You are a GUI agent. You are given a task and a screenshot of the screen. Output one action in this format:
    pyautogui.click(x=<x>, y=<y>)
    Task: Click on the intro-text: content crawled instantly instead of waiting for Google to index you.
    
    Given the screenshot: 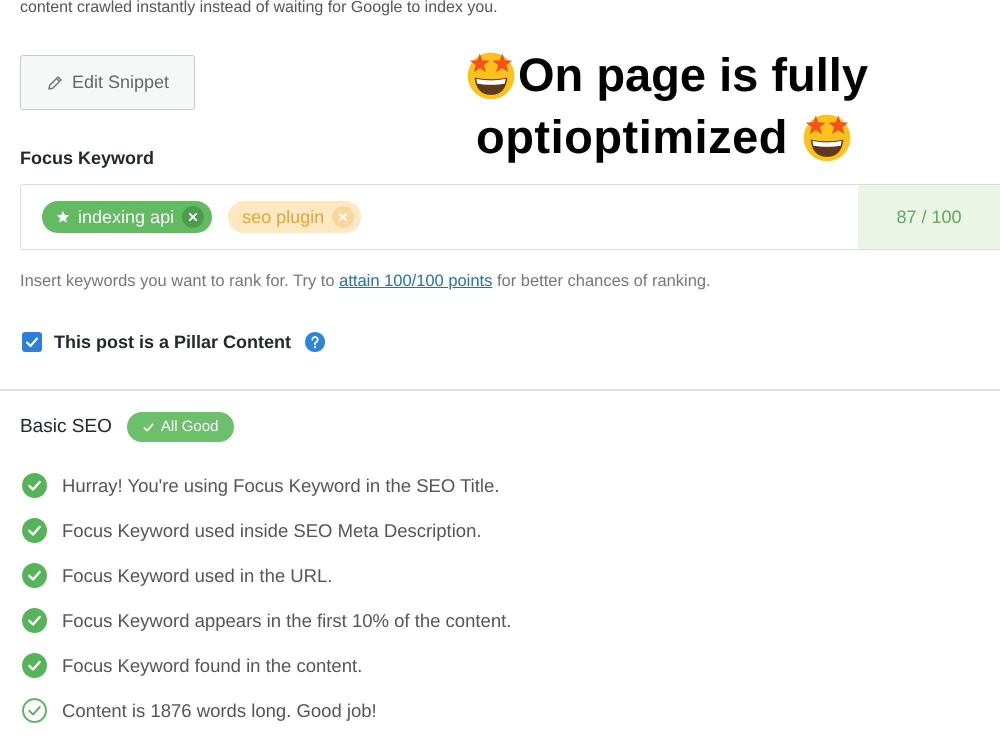 What is the action you would take?
    pyautogui.click(x=259, y=8)
    